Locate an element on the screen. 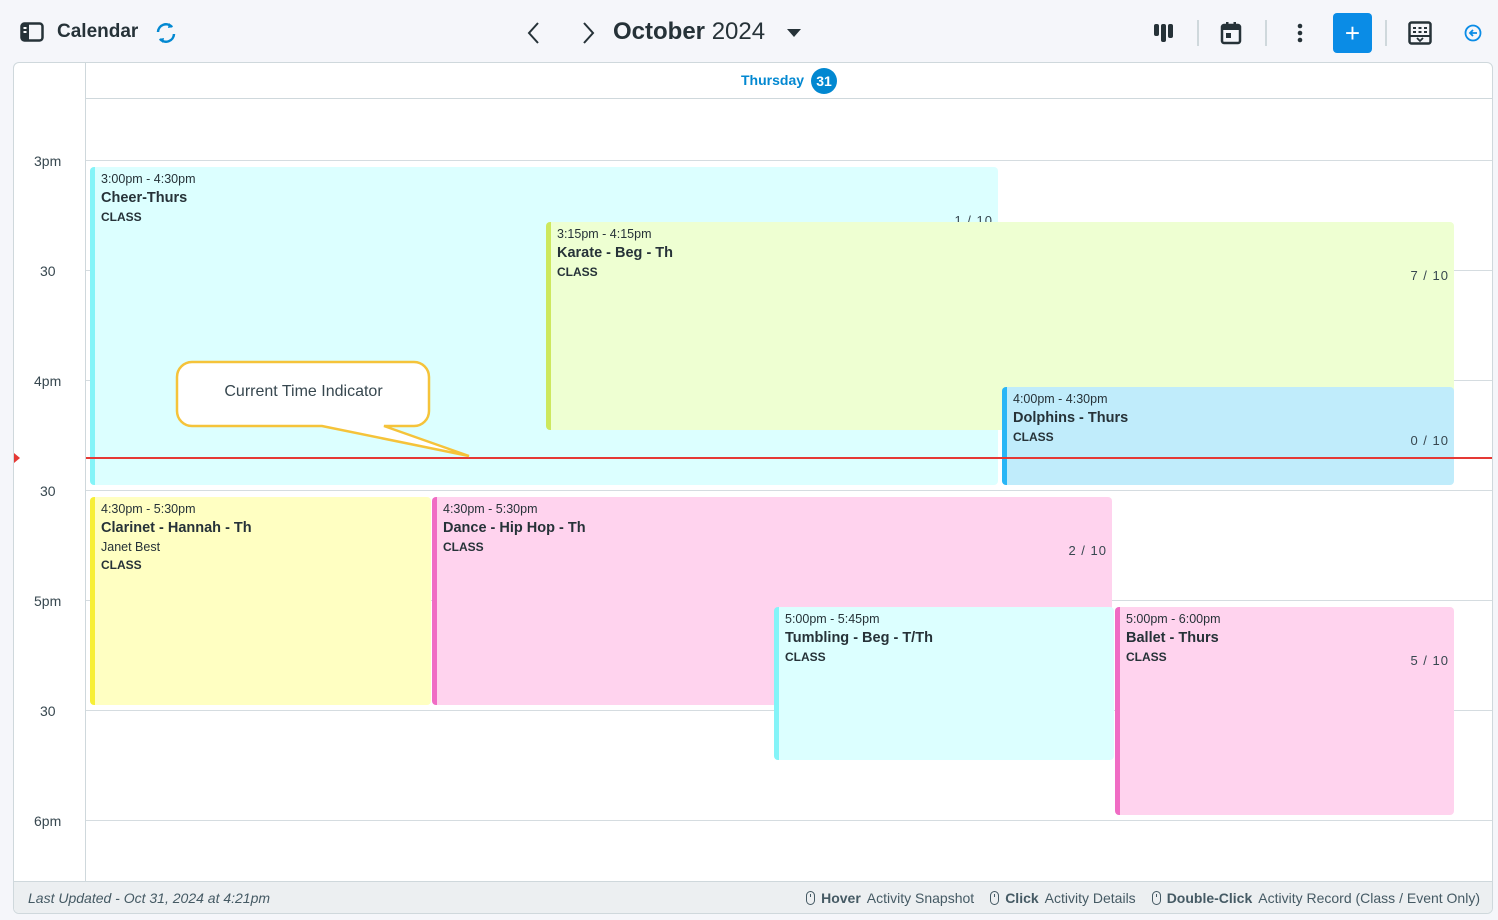 The width and height of the screenshot is (1498, 920). hint-desc: Activity Snapshot is located at coordinates (920, 898).